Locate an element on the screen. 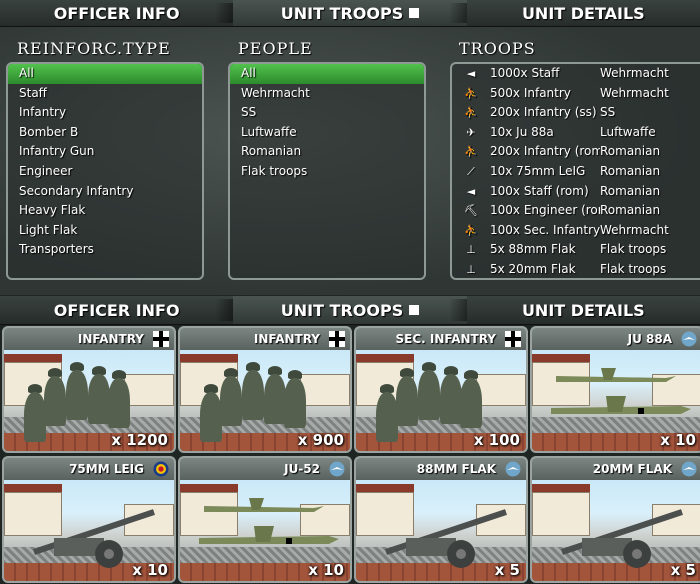 The image size is (700, 584). unit-card: 20MM FLAK x 5 is located at coordinates (615, 519).